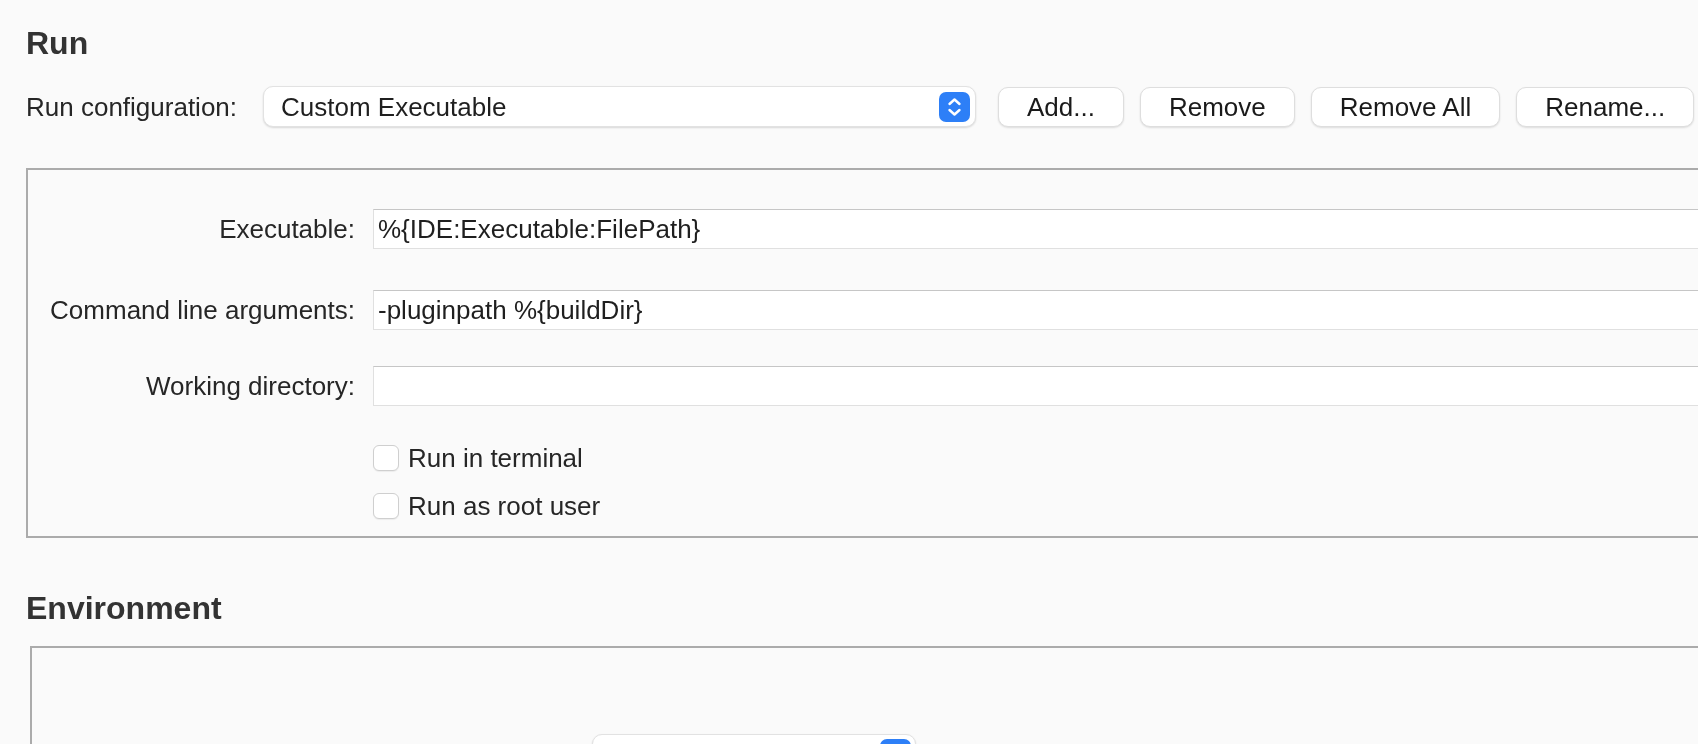 The width and height of the screenshot is (1698, 744). What do you see at coordinates (495, 458) in the screenshot?
I see `checkbox-label: Run in terminal` at bounding box center [495, 458].